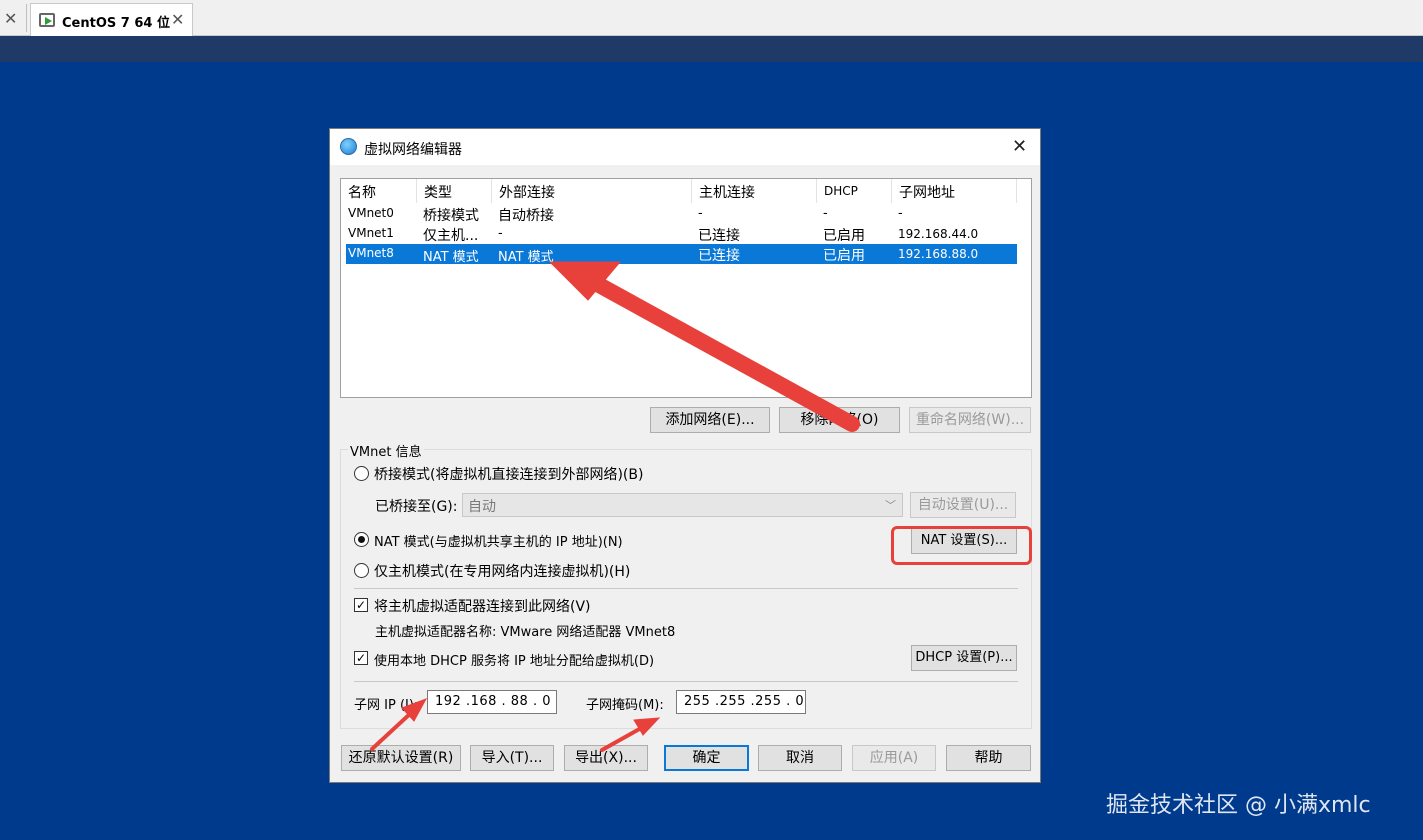  I want to click on watermark-text: 掘金技术社区 @ 小满xmlc, so click(1238, 805).